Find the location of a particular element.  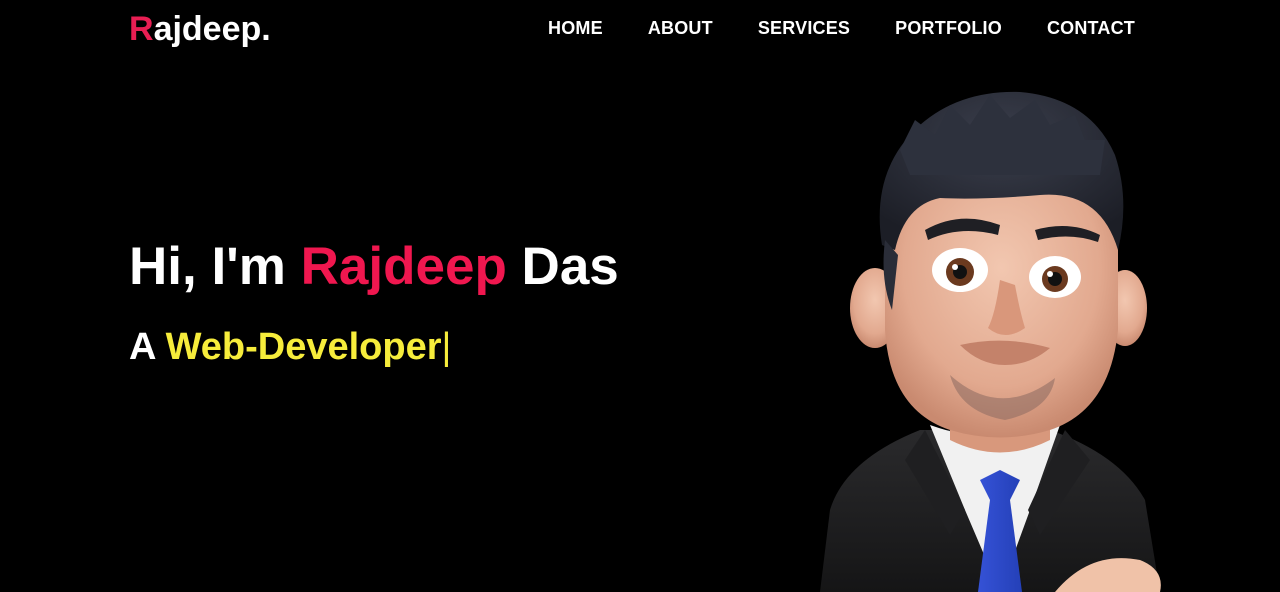

nav-item-about: ABOUT is located at coordinates (680, 28).